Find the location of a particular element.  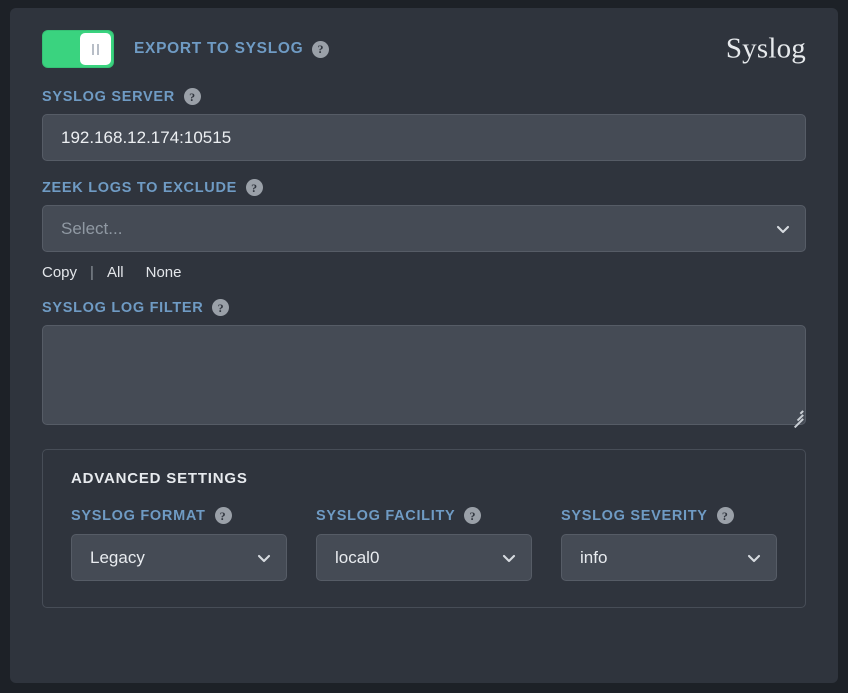

syslog-format-group: SYSLOG FORMAT ? Legacy is located at coordinates (179, 544).